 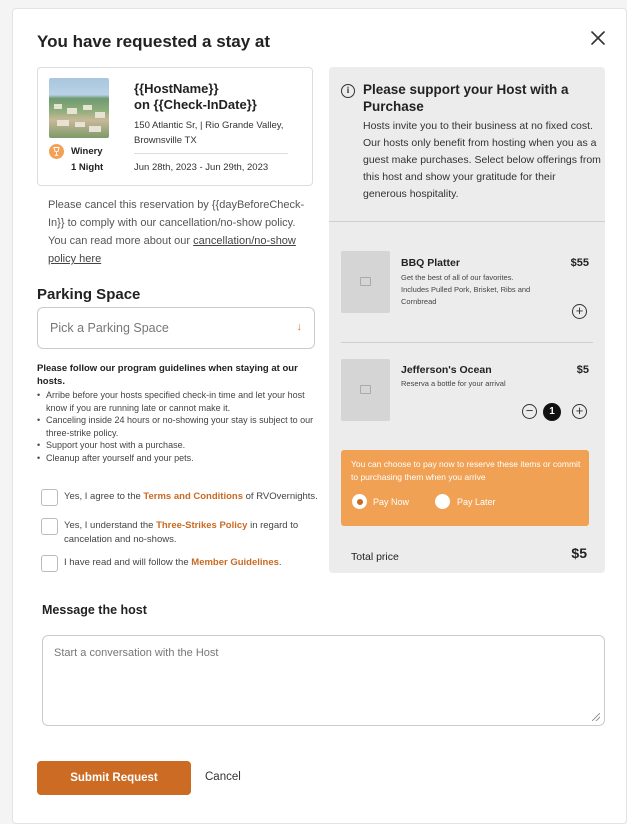 I want to click on info-icon: i, so click(x=348, y=91).